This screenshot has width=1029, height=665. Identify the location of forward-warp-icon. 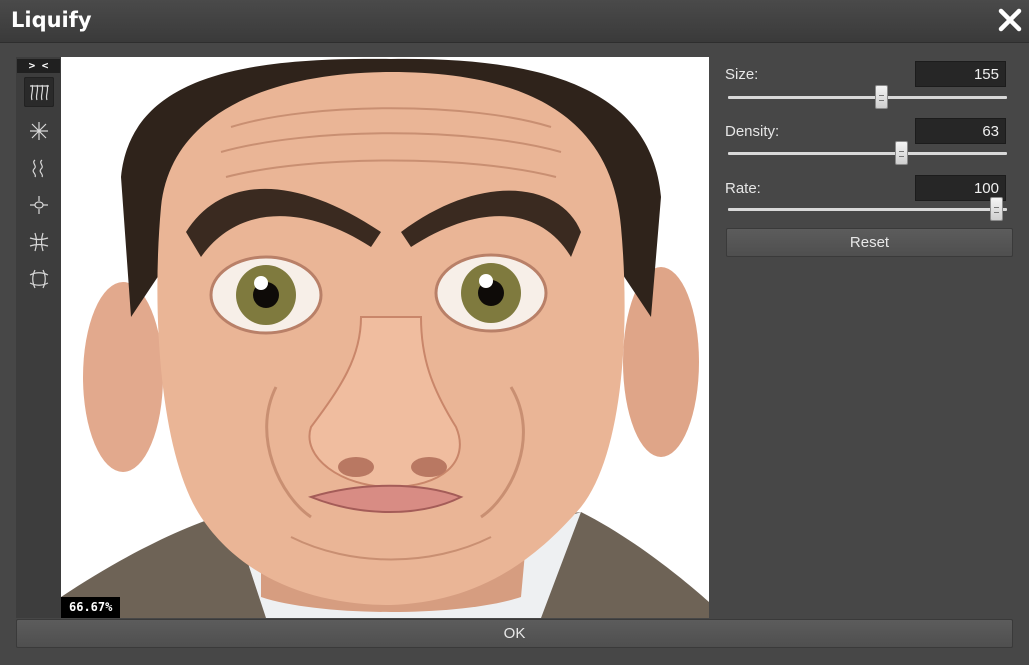
(39, 92).